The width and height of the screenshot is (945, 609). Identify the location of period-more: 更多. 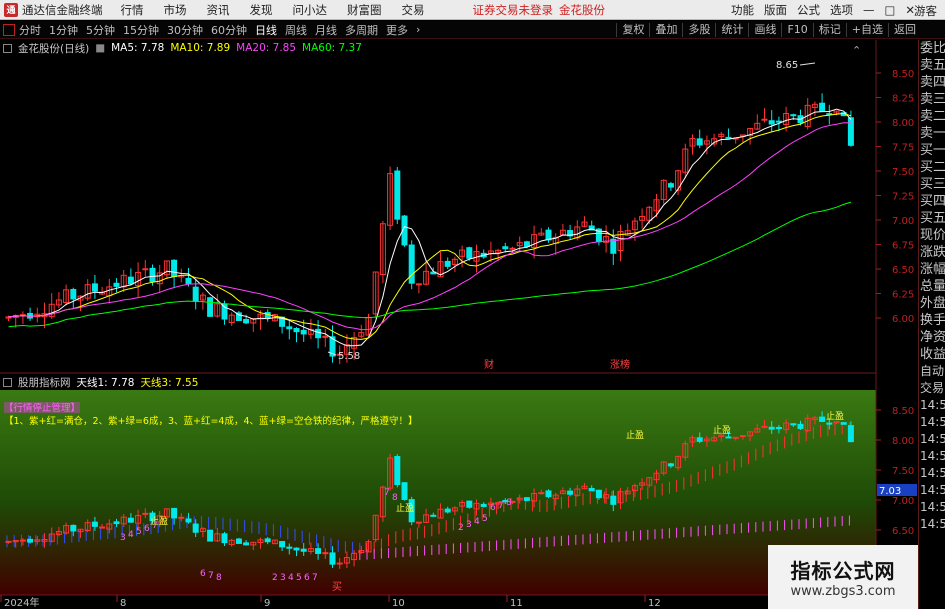
(397, 30).